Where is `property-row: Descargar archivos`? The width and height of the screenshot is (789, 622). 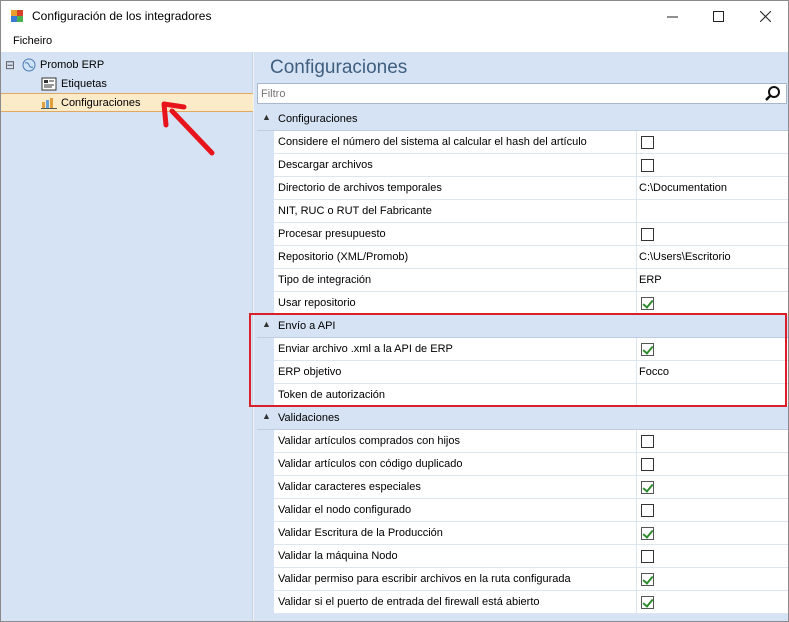
property-row: Descargar archivos is located at coordinates (522, 165).